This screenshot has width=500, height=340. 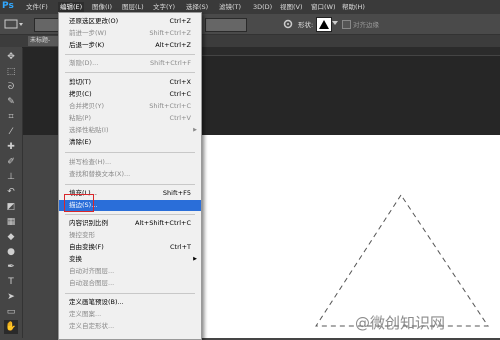 What do you see at coordinates (164, 7) in the screenshot?
I see `menu-type: 文字(Y)` at bounding box center [164, 7].